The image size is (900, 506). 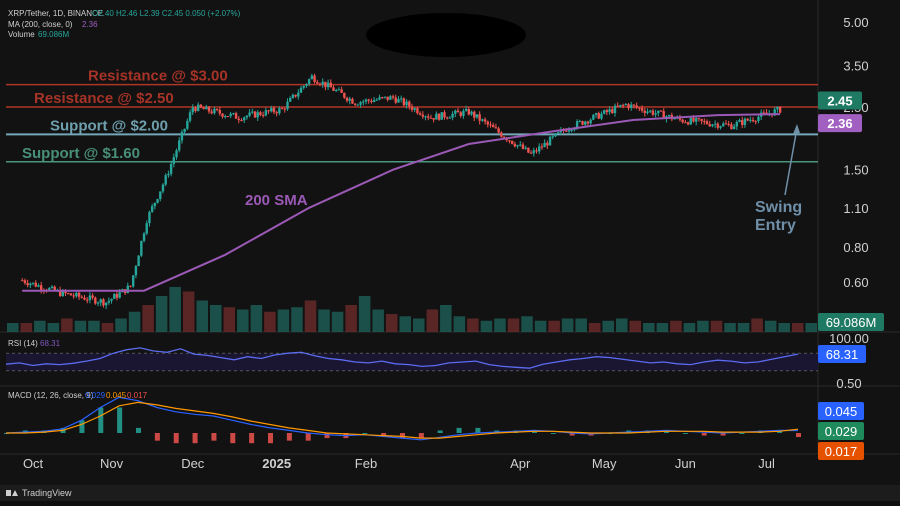 I want to click on header-volume-label: Volume, so click(x=21, y=34).